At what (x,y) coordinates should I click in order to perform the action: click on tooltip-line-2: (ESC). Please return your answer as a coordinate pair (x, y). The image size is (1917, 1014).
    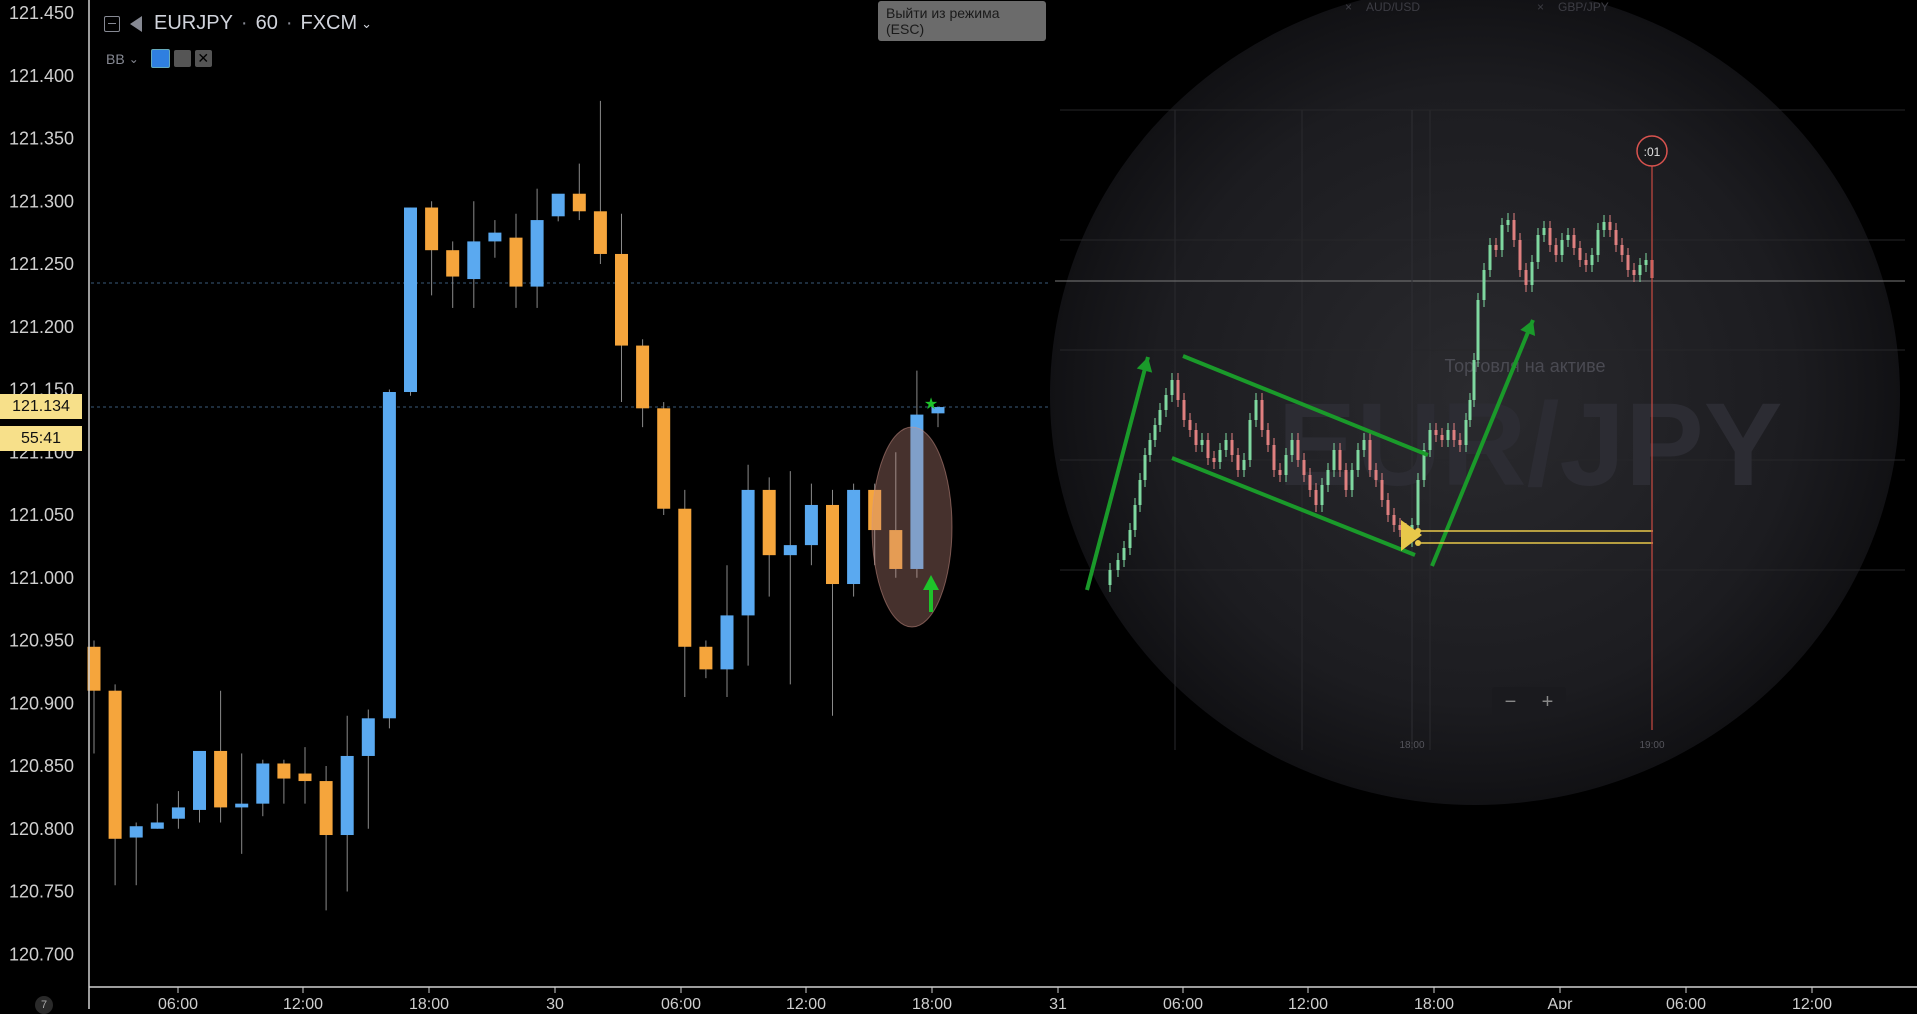
    Looking at the image, I should click on (905, 29).